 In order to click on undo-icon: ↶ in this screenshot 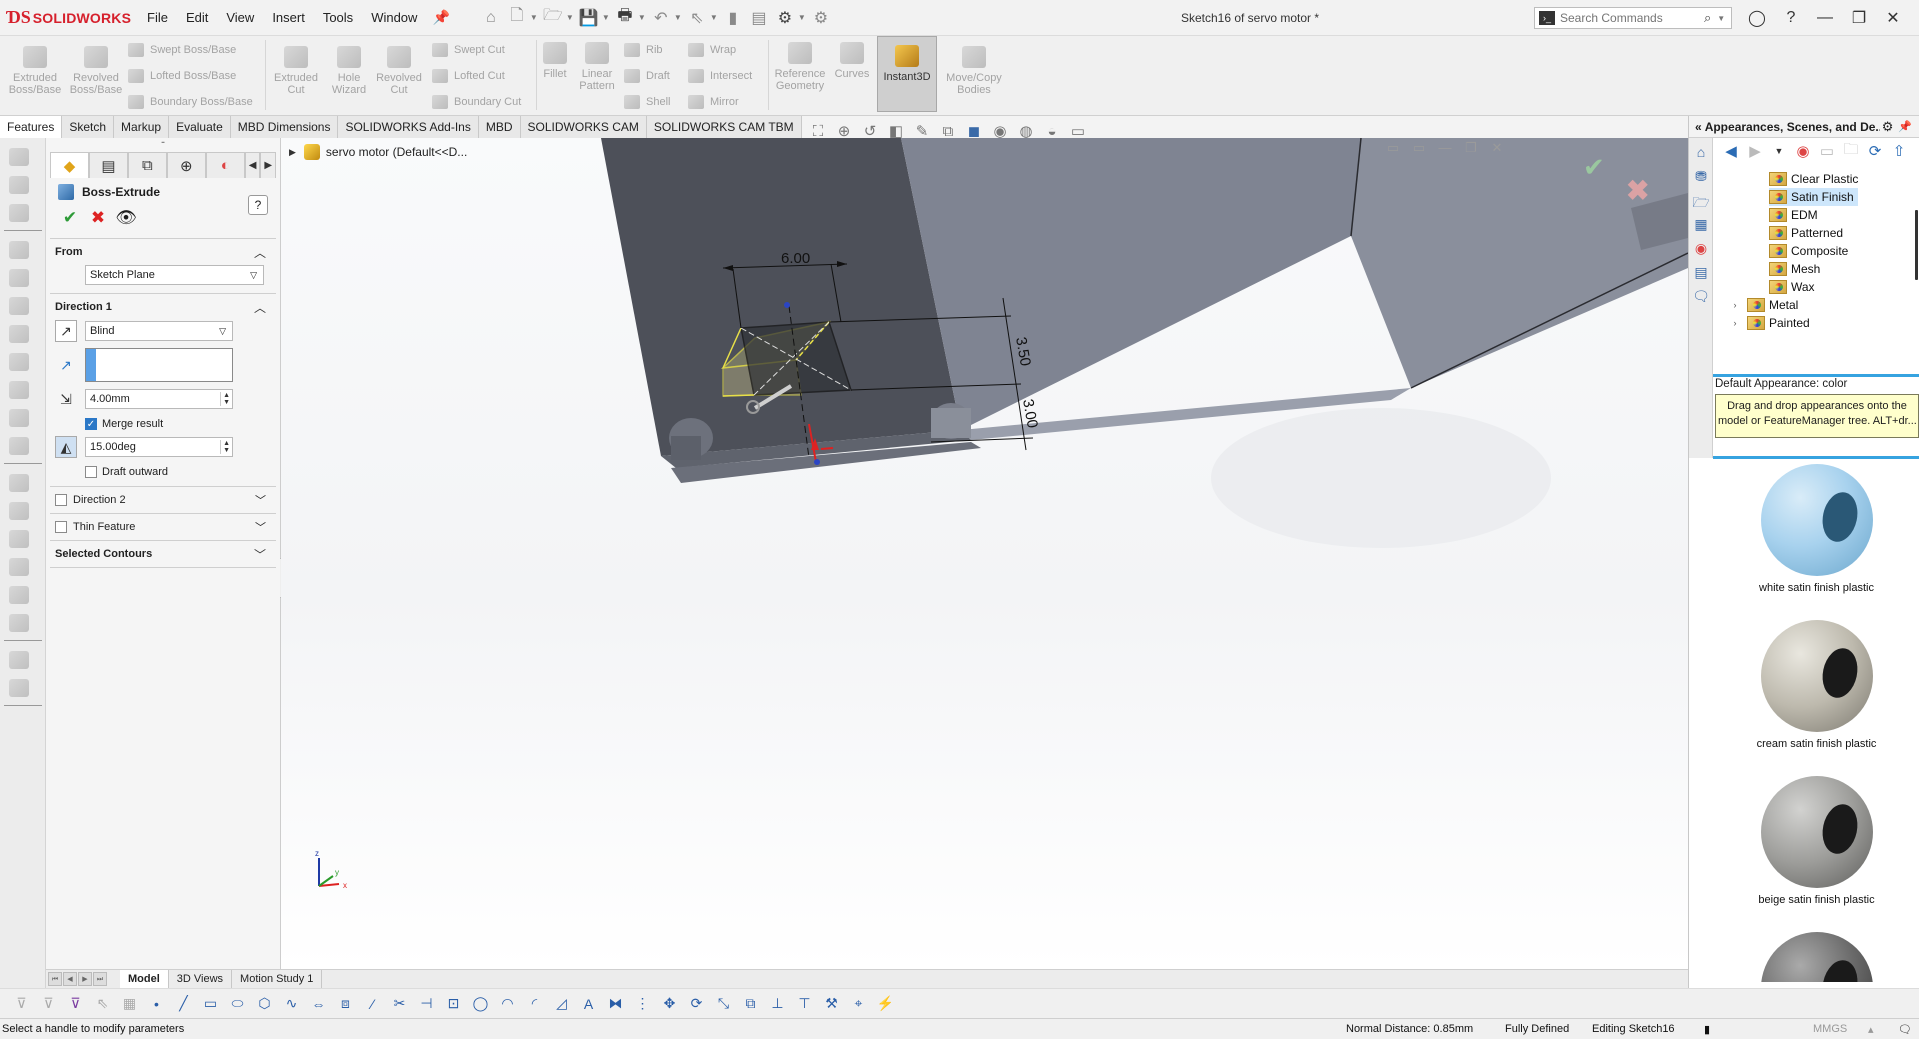, I will do `click(661, 18)`.